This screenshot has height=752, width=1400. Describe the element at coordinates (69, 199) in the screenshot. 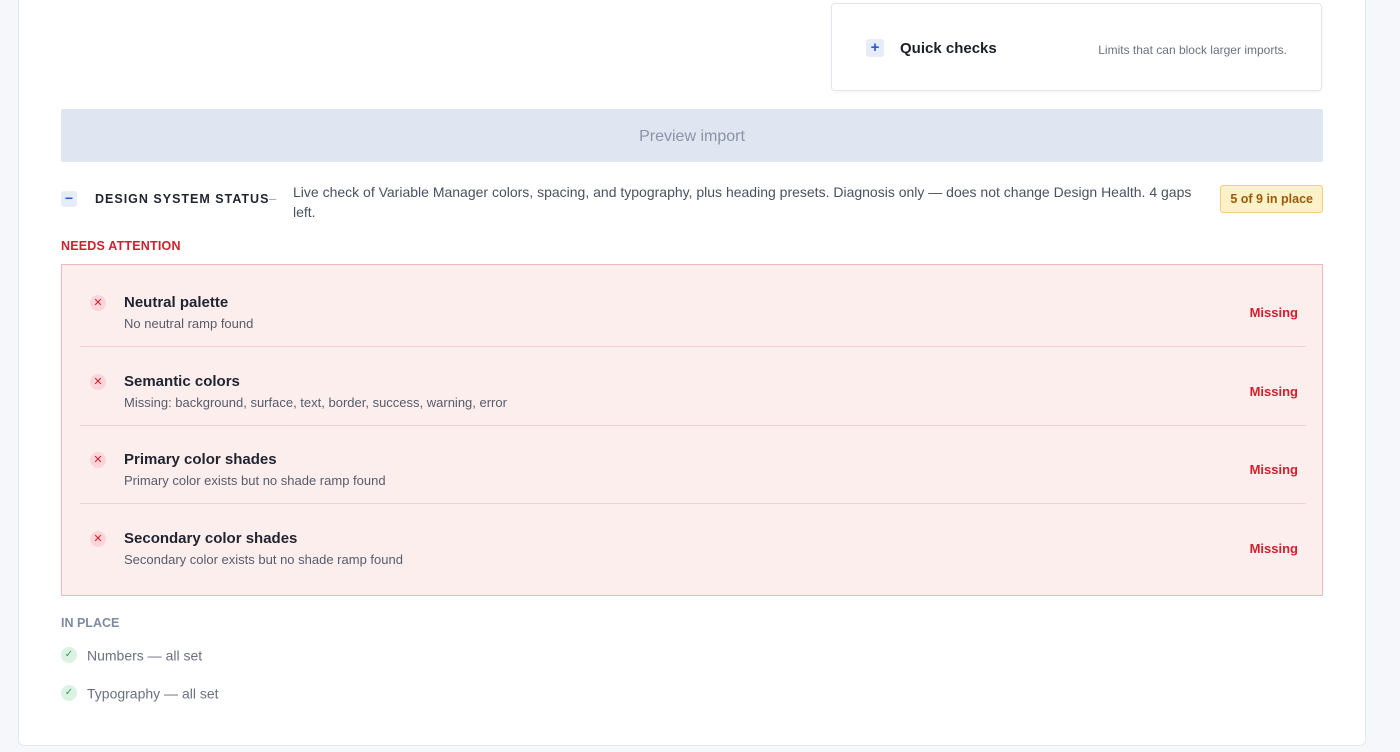

I see `minus-icon: −` at that location.